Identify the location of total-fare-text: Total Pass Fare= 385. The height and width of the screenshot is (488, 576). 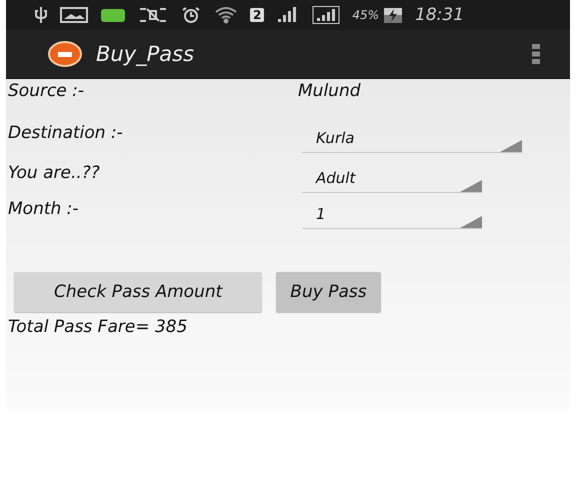
(98, 327).